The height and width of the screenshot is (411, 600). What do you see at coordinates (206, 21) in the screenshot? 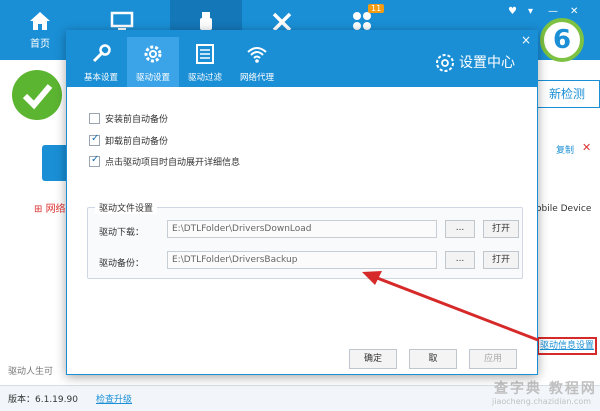
I see `usb-icon` at bounding box center [206, 21].